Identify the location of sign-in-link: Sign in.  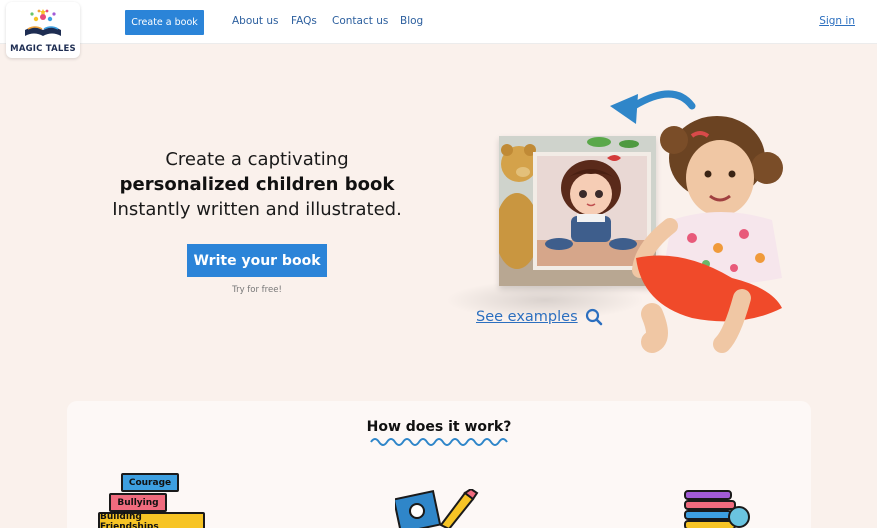
(837, 21).